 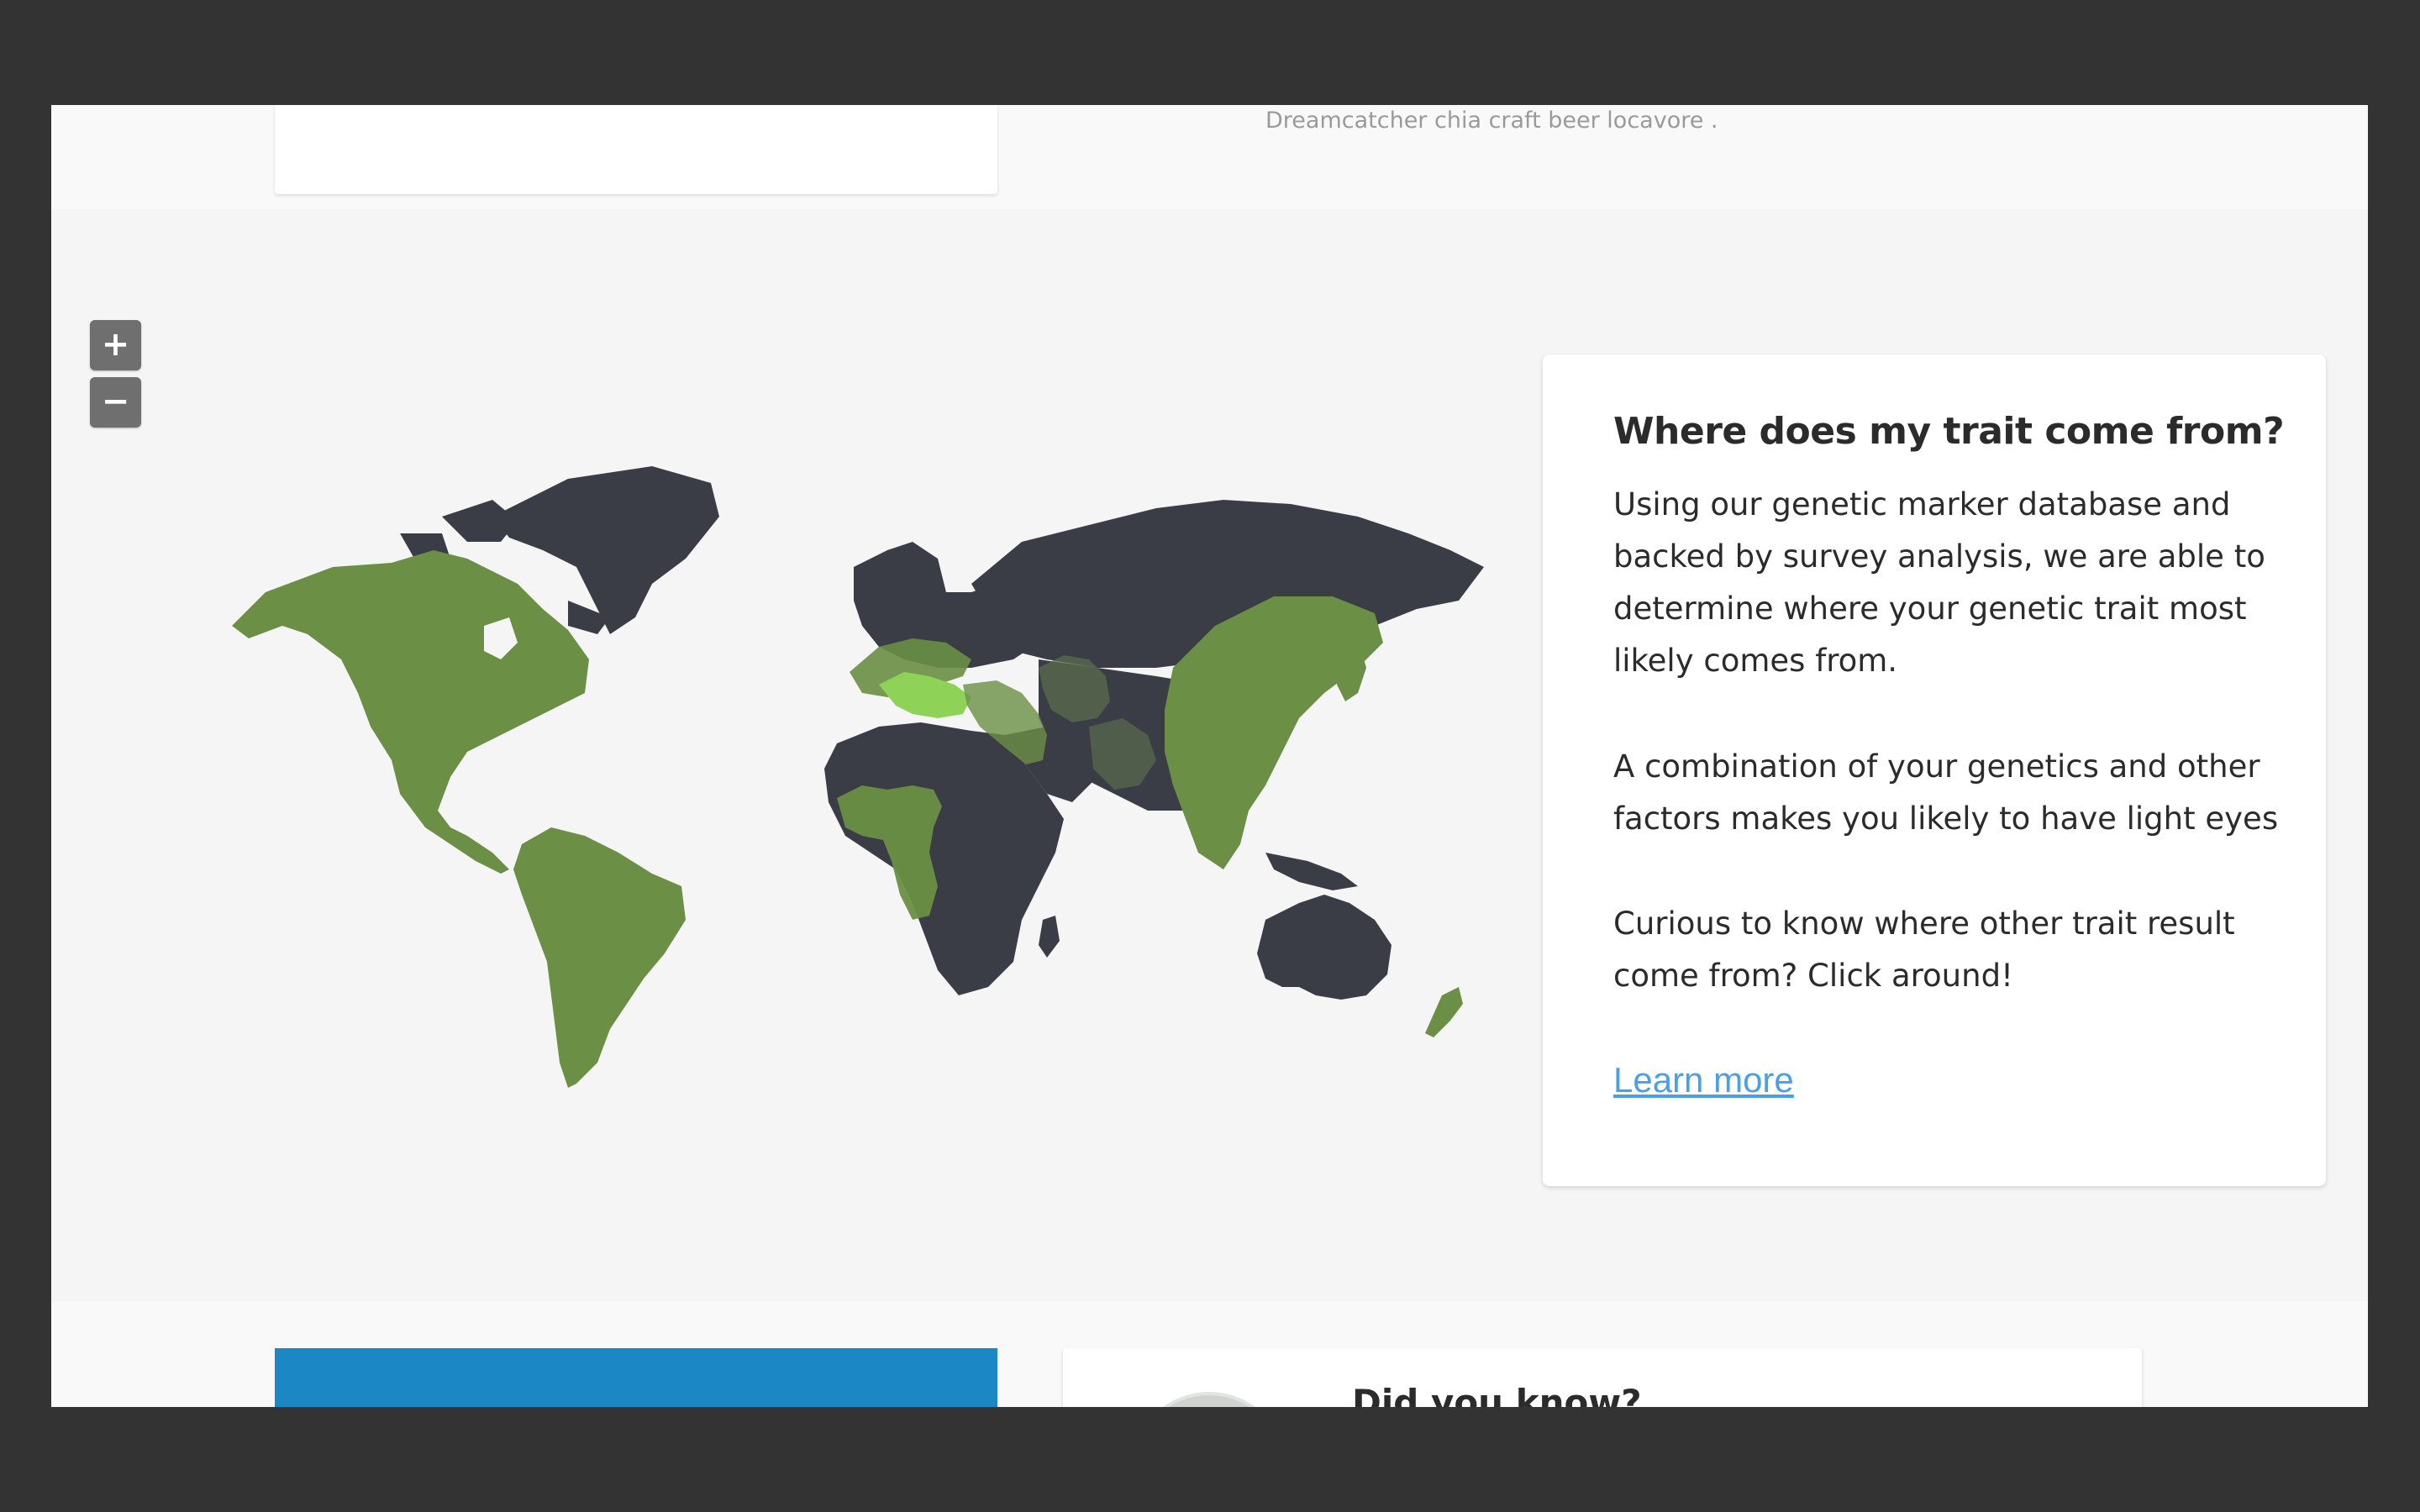 I want to click on south-america, so click(x=599, y=957).